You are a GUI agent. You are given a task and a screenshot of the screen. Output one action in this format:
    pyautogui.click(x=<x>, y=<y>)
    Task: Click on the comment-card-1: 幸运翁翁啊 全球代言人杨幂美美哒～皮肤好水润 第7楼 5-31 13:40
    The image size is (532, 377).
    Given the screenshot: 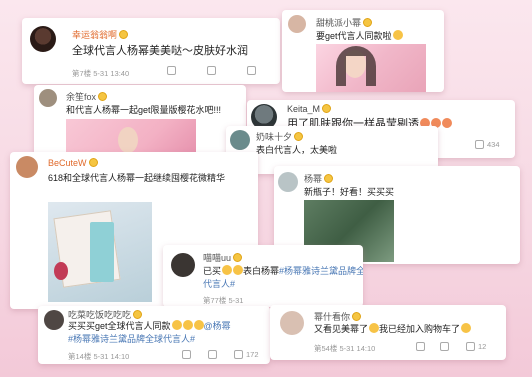 What is the action you would take?
    pyautogui.click(x=151, y=51)
    